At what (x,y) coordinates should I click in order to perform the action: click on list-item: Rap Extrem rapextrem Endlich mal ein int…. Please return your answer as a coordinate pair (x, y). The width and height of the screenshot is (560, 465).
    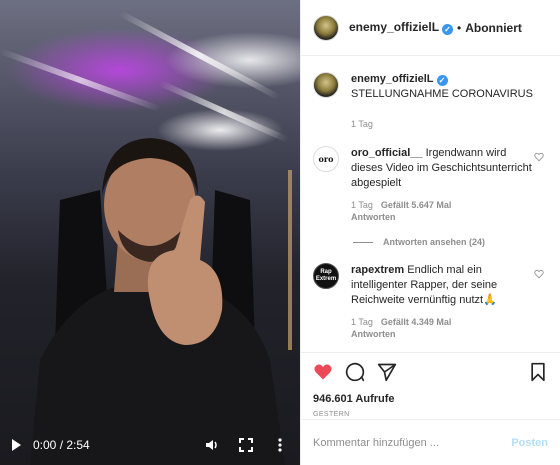
    Looking at the image, I should click on (430, 301).